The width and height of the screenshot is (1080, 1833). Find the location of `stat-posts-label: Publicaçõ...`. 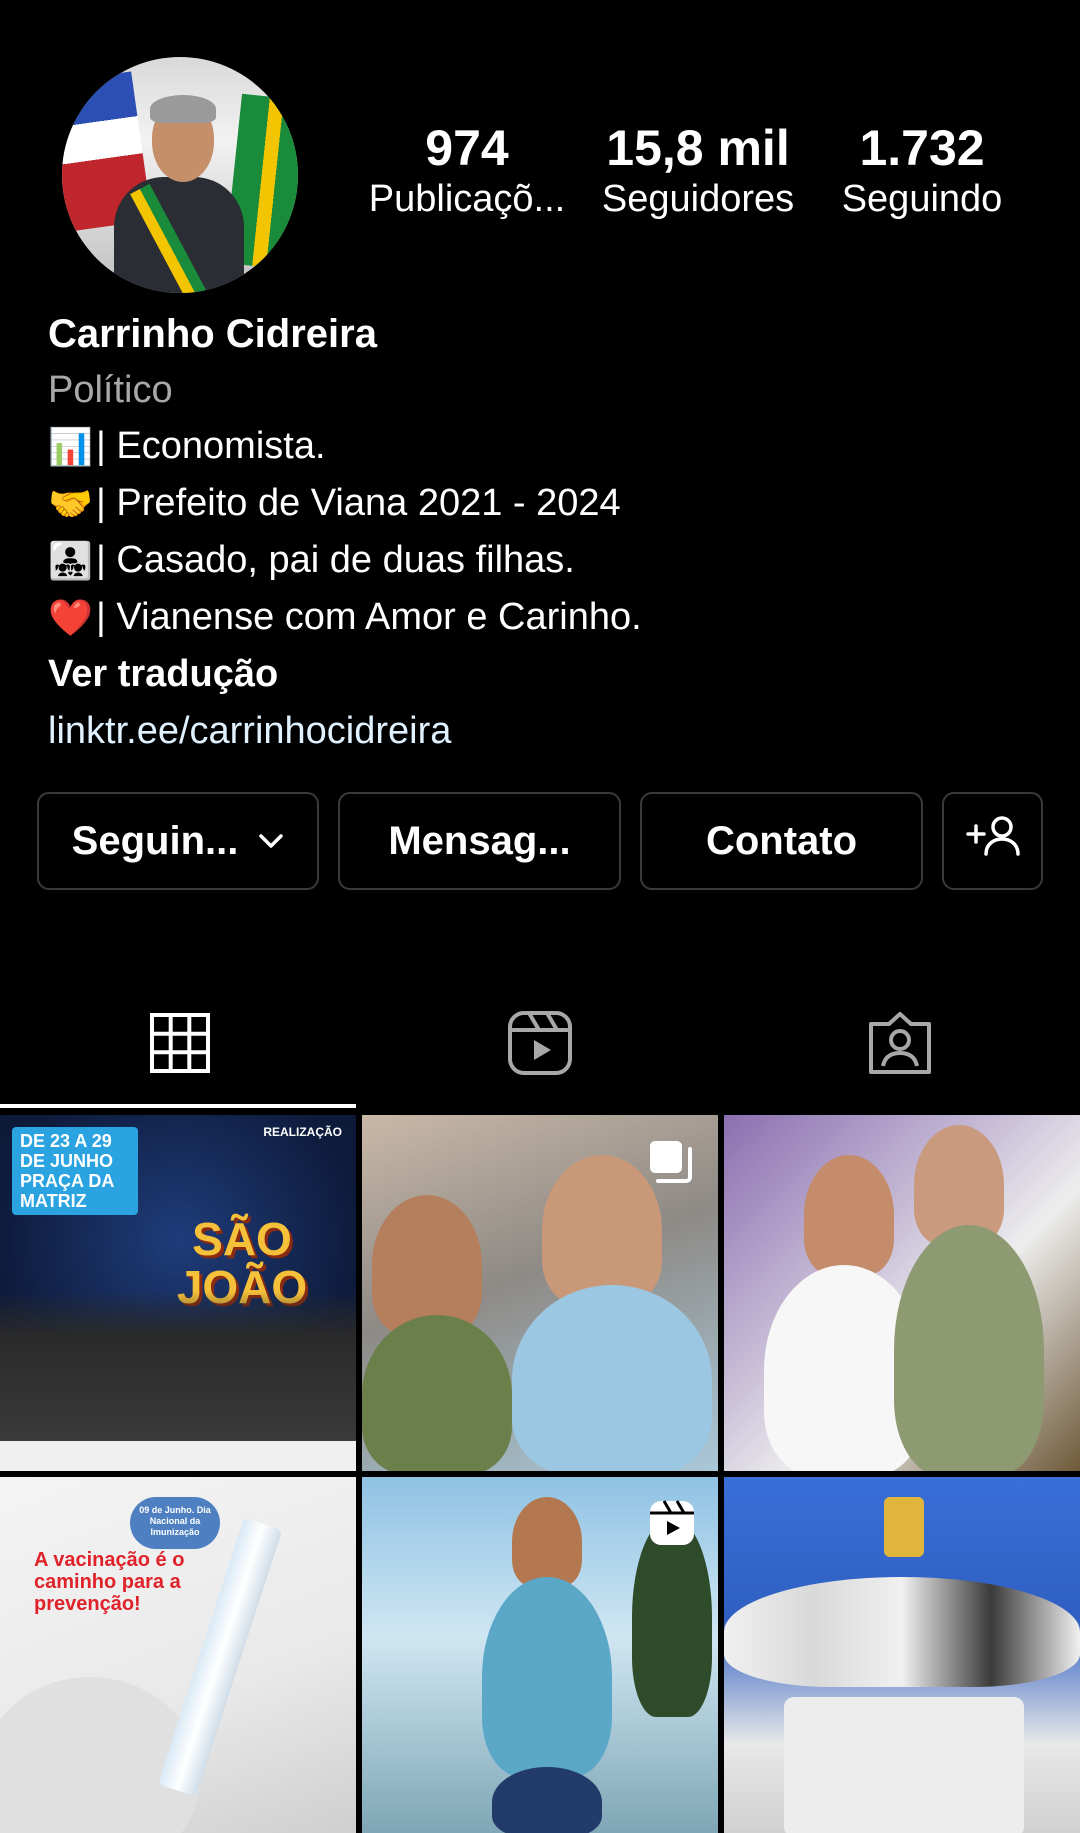

stat-posts-label: Publicaçõ... is located at coordinates (467, 199).